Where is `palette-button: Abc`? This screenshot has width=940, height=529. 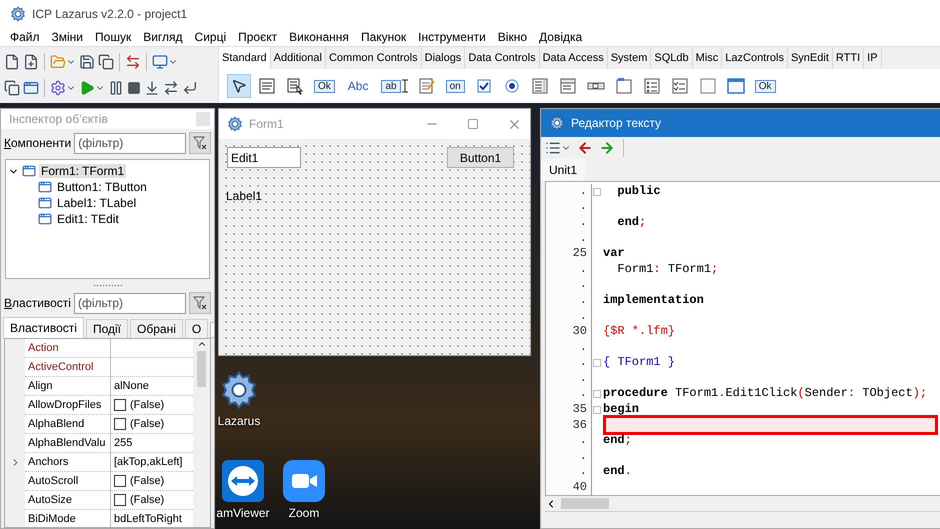
palette-button: Abc is located at coordinates (358, 86).